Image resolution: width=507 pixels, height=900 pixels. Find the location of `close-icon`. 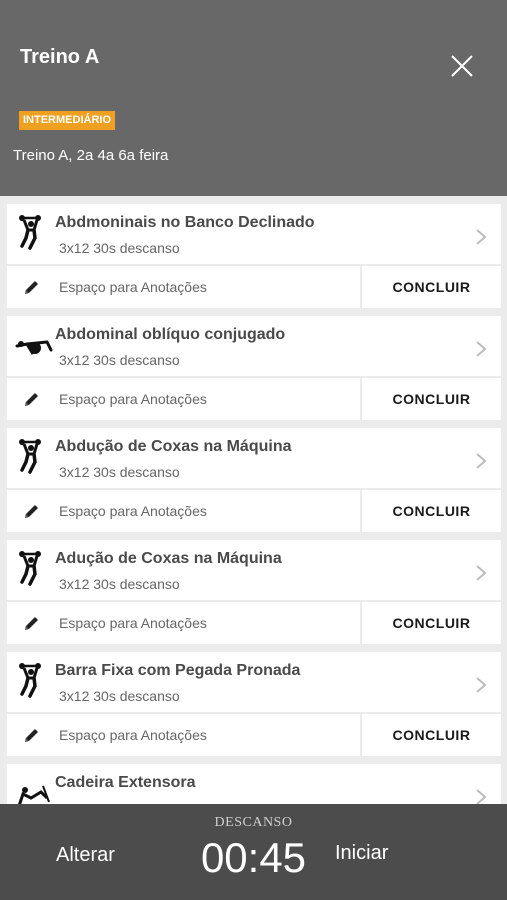

close-icon is located at coordinates (462, 66).